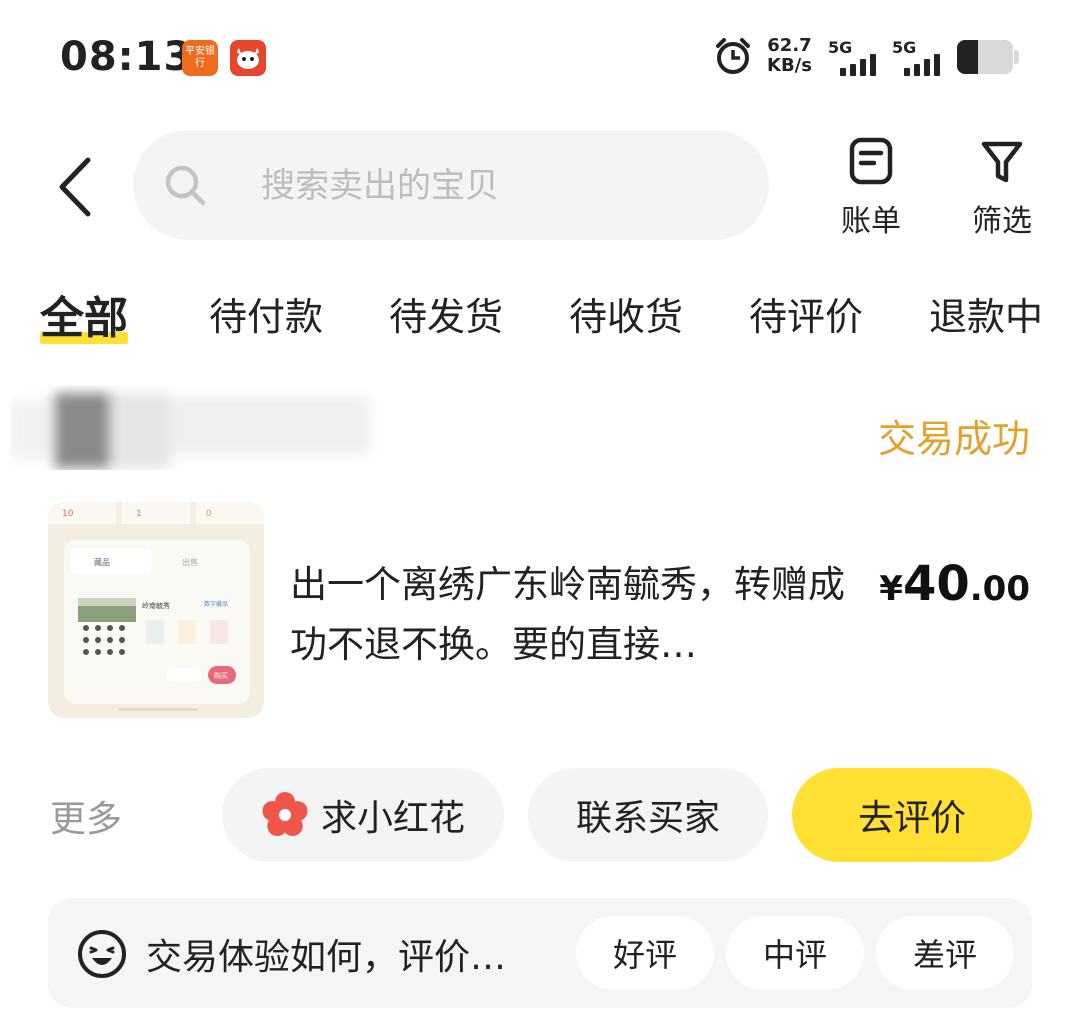  I want to click on request-red-flower-button: 求小红花, so click(363, 815).